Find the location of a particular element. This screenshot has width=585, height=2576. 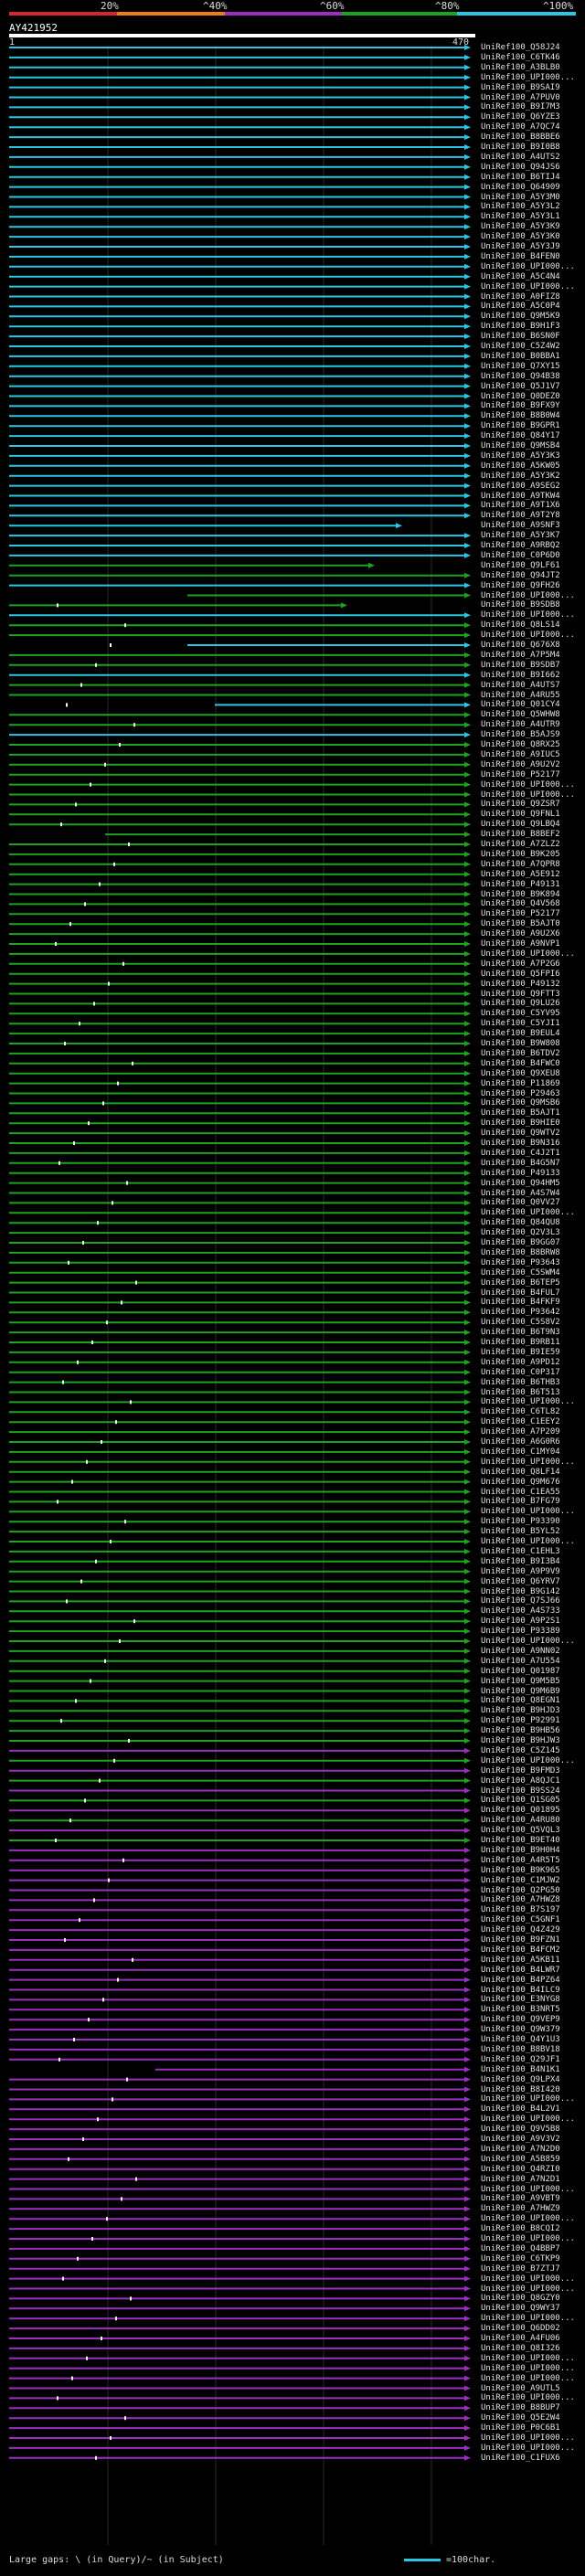

hit-label: UniRef100_B9HJD3 is located at coordinates (520, 1711).